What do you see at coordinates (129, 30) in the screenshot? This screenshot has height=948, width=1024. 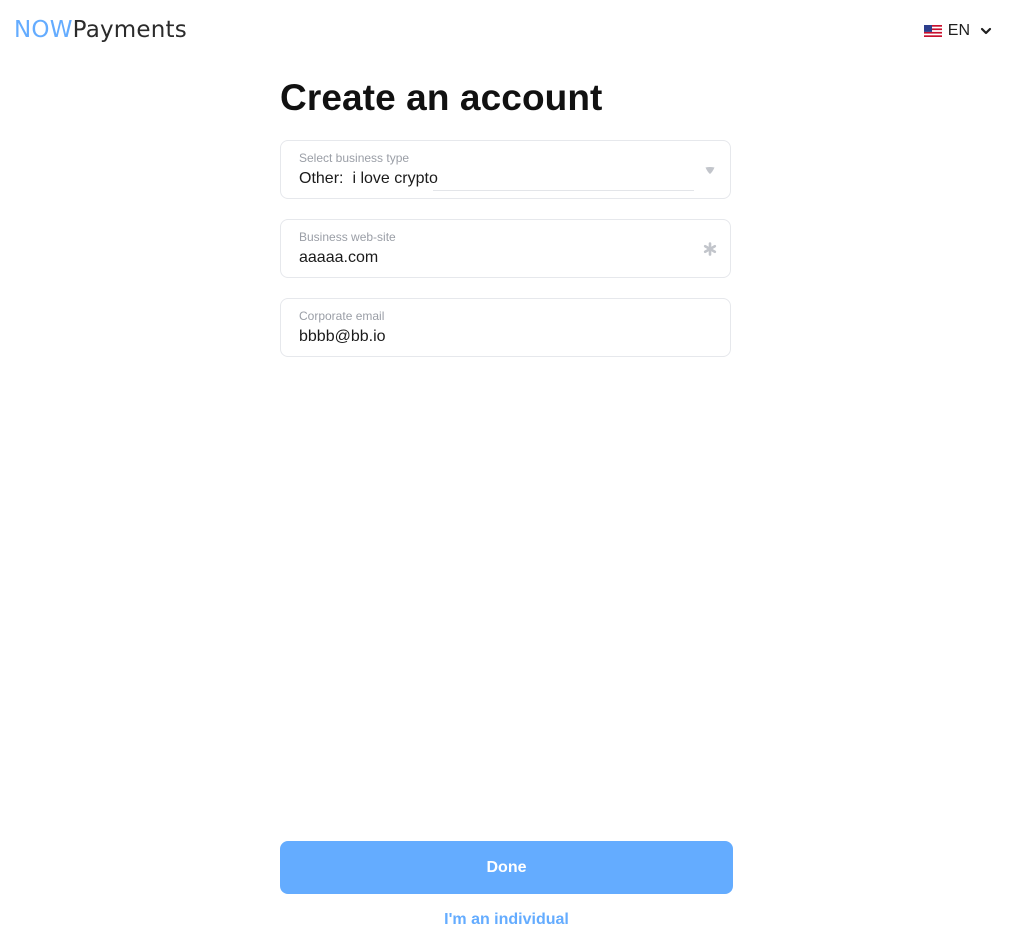 I see `logo-payments: Payments` at bounding box center [129, 30].